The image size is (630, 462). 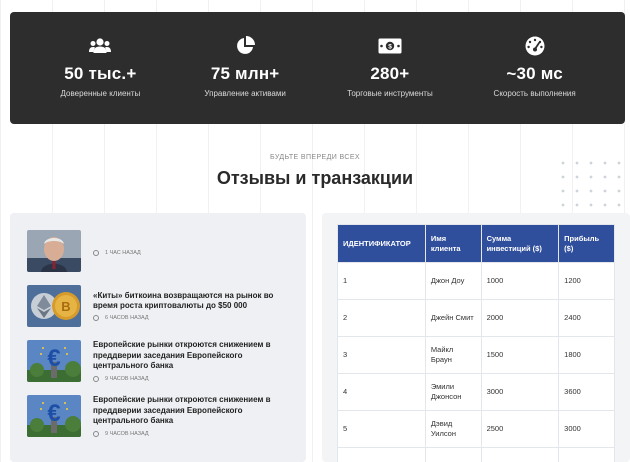 I want to click on cell-investment: 1500, so click(x=520, y=355).